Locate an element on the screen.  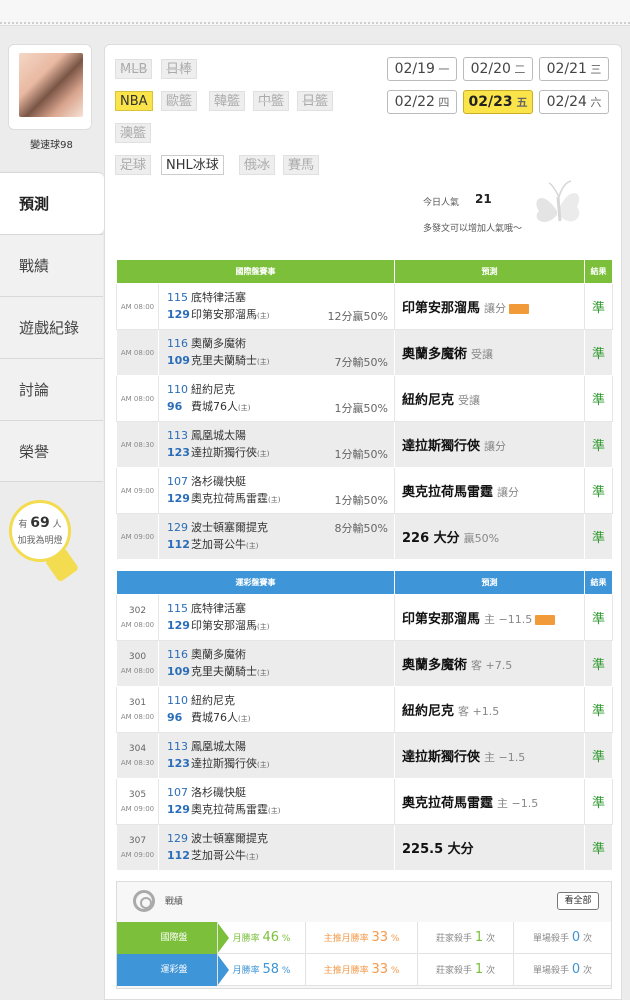
pick-team: 奧蘭多魔術 is located at coordinates (435, 665).